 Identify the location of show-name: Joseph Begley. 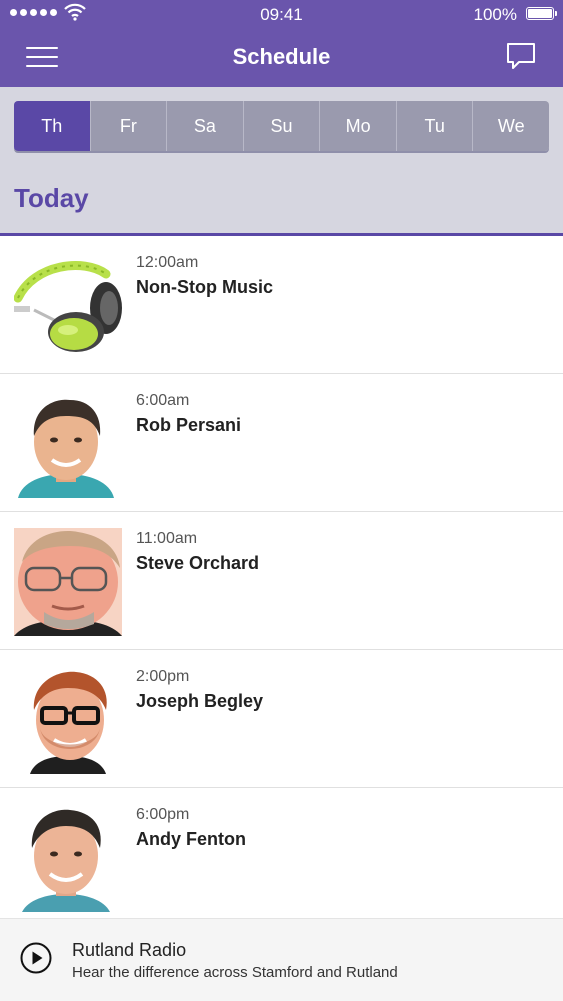
(200, 701).